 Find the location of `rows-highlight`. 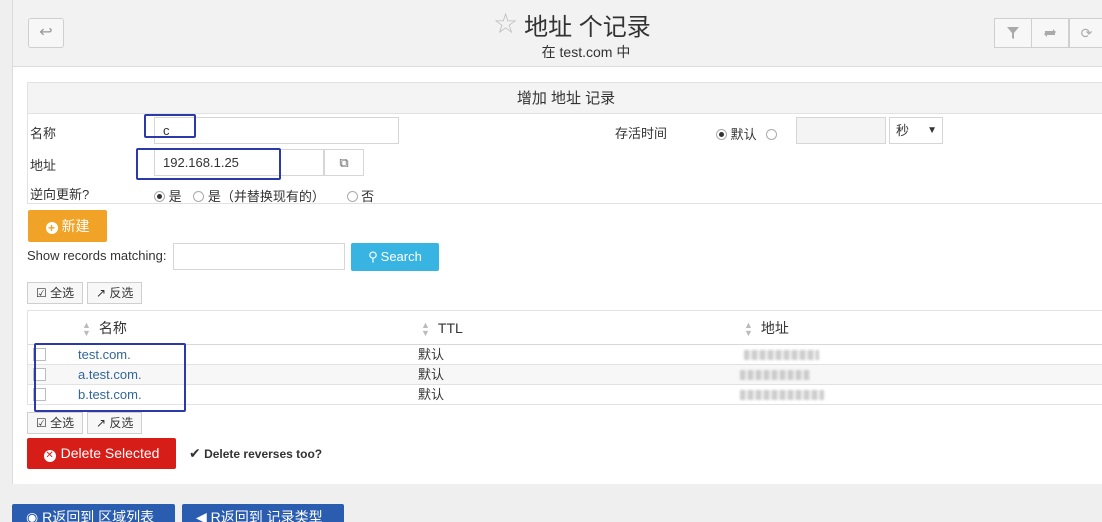

rows-highlight is located at coordinates (110, 377).